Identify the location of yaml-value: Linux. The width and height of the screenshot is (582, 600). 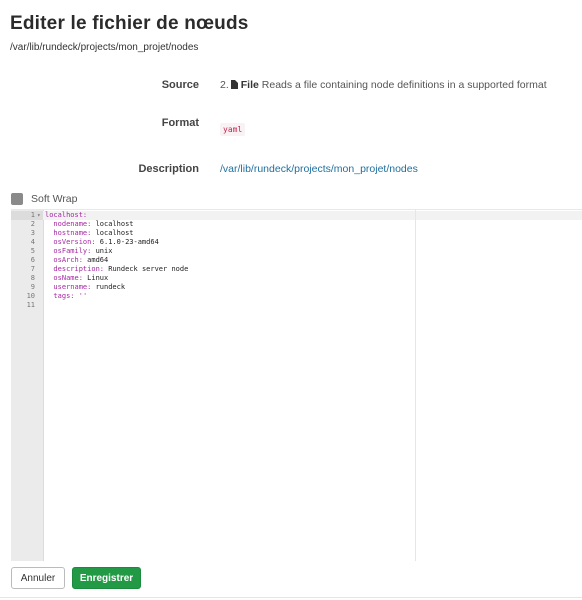
(95, 278).